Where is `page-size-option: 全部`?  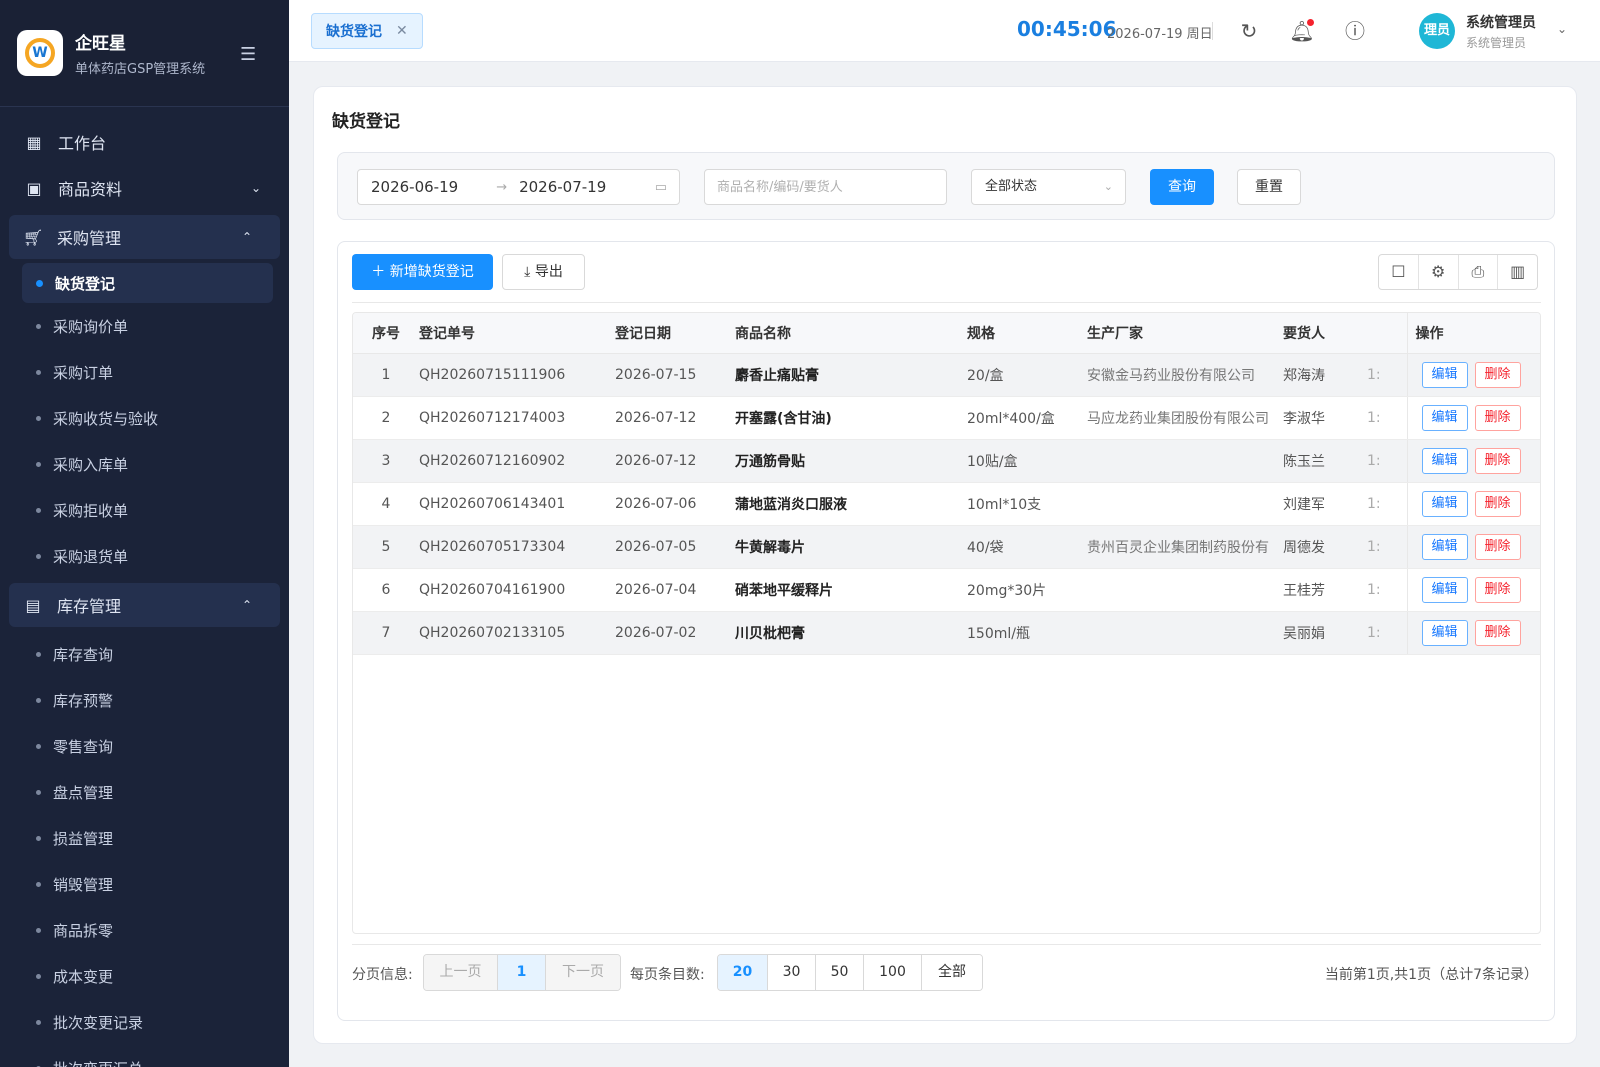 page-size-option: 全部 is located at coordinates (952, 972).